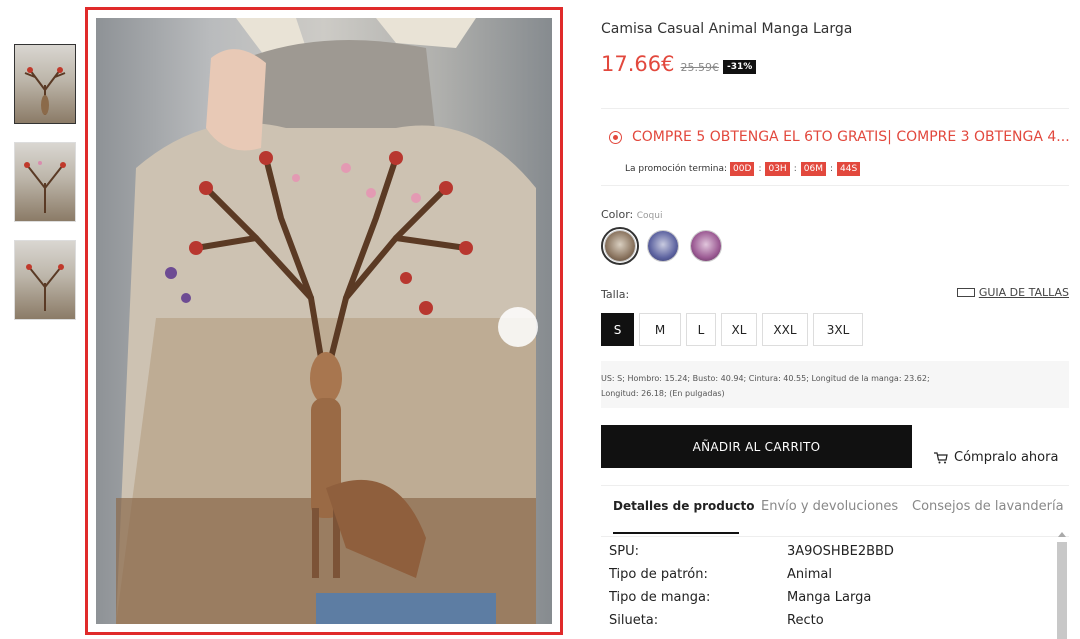  What do you see at coordinates (617, 329) in the screenshot?
I see `size-option-s: S` at bounding box center [617, 329].